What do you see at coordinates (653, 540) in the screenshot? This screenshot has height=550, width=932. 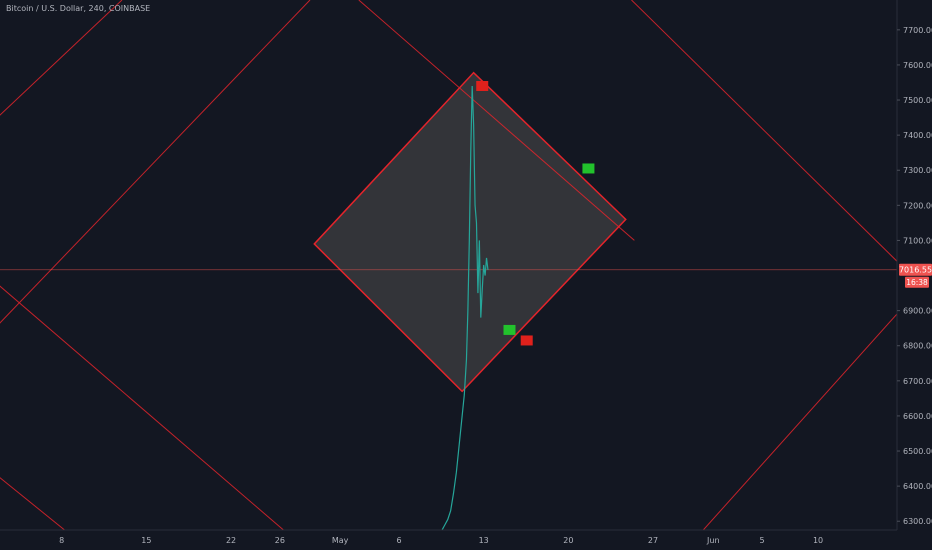 I see `x-tick-label: 27` at bounding box center [653, 540].